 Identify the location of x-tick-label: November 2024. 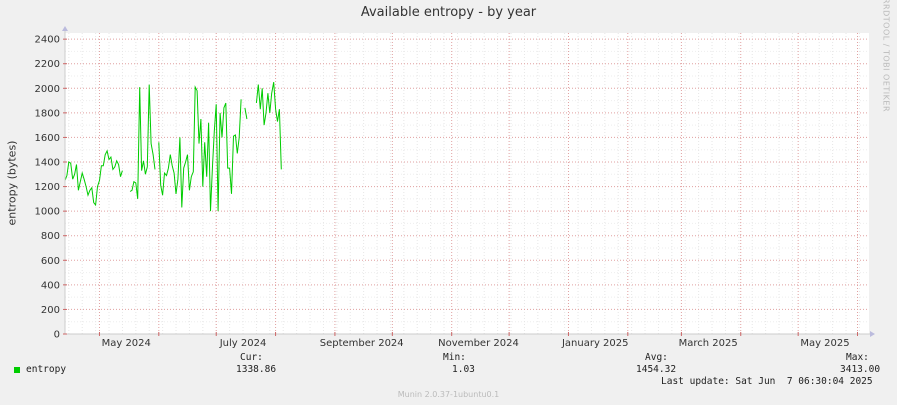
(478, 343).